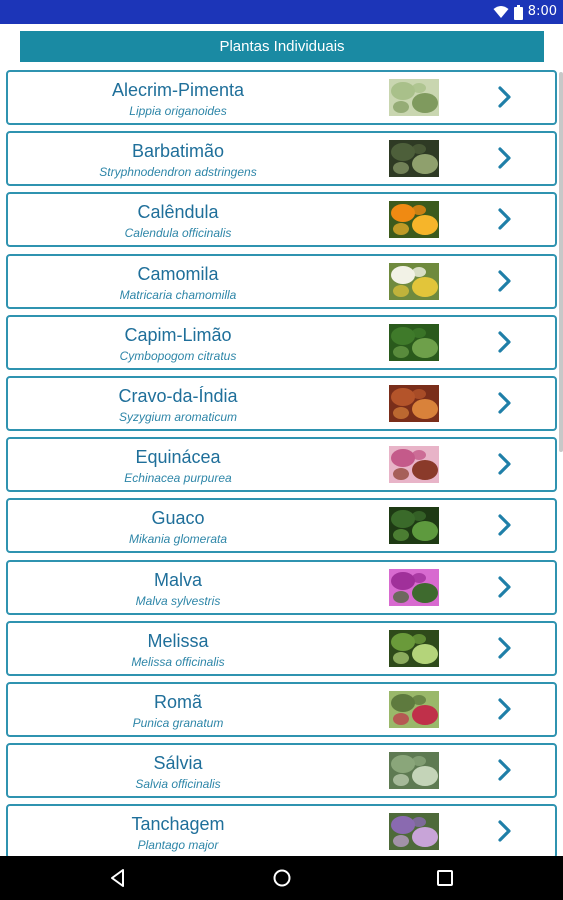 This screenshot has width=563, height=900. I want to click on list-item: Barbatimão Stryphnodendron adstringens, so click(281, 158).